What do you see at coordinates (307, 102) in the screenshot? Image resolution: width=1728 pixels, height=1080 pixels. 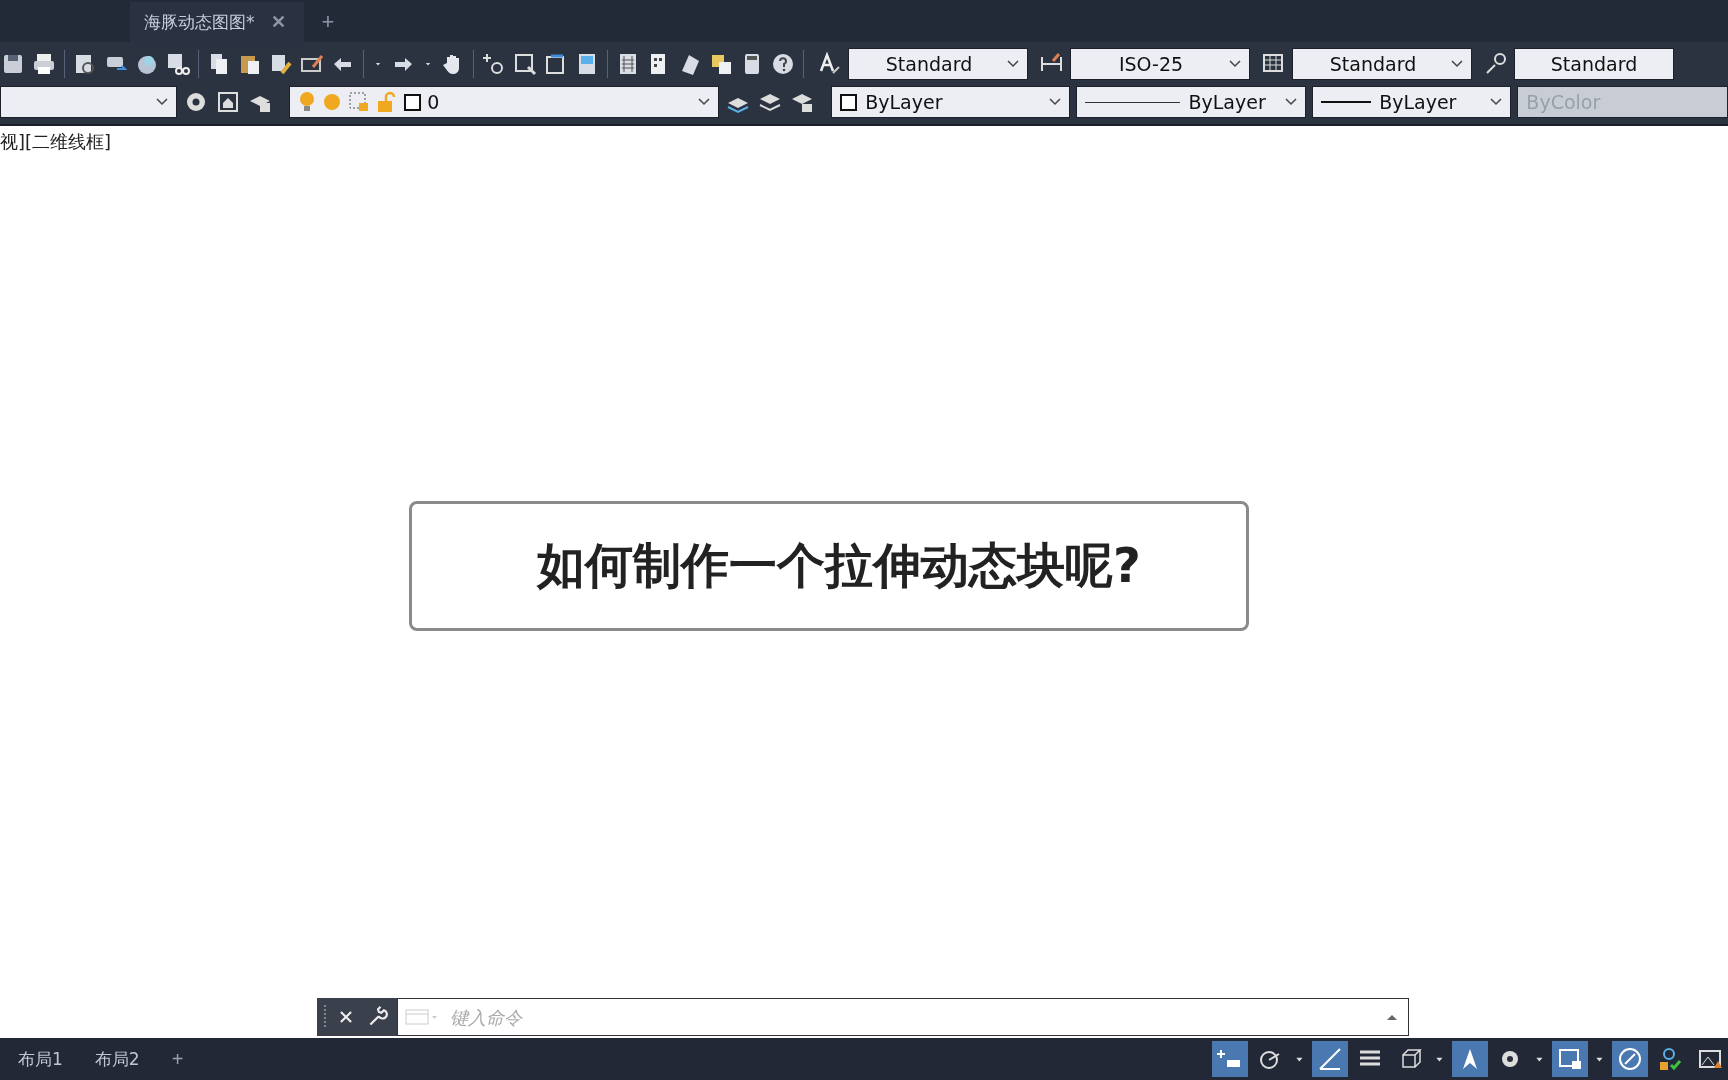 I see `lightbulb-icon` at bounding box center [307, 102].